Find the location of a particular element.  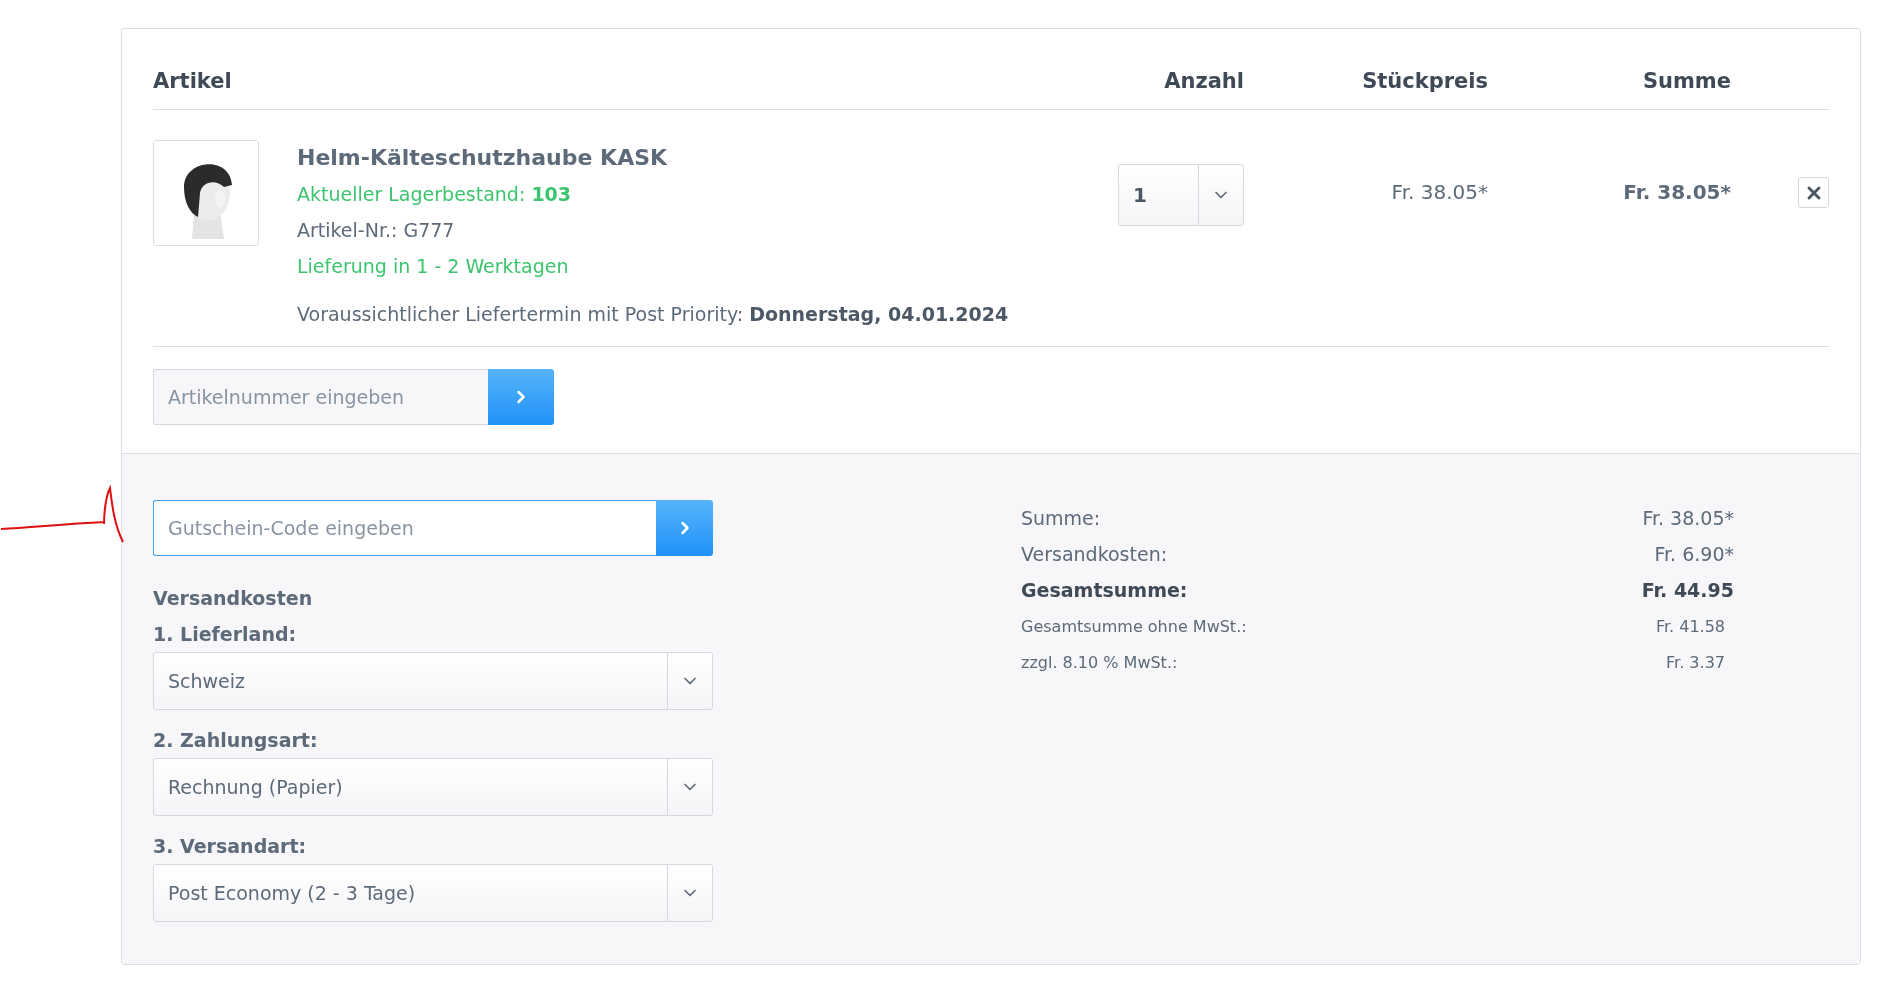

summary-value: Fr. 41.58 is located at coordinates (1690, 626).